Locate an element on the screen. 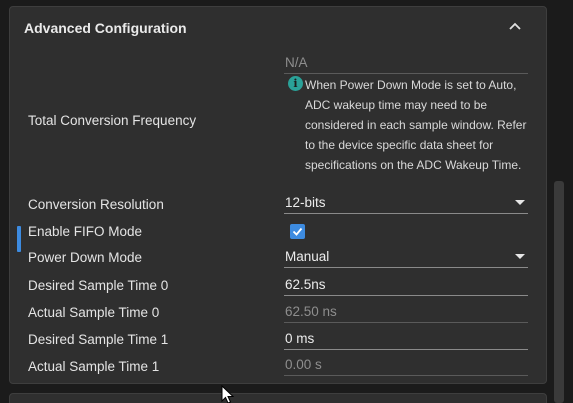 This screenshot has height=403, width=573. conversion-resolution-label: Conversion Resolution is located at coordinates (96, 204).